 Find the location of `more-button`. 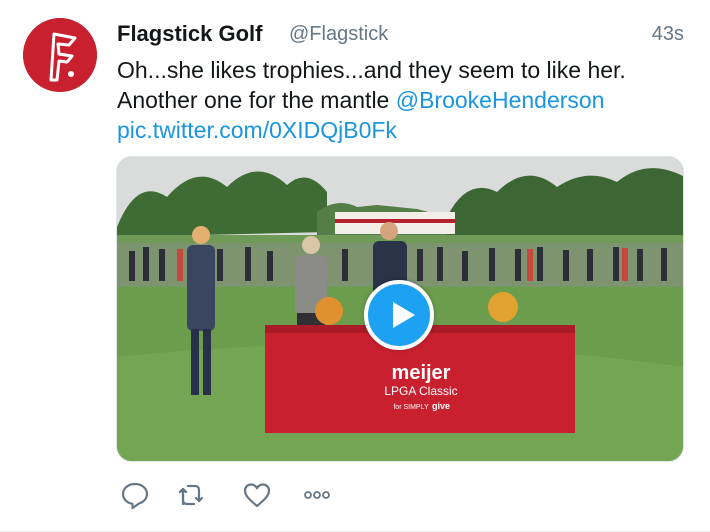

more-button is located at coordinates (317, 495).